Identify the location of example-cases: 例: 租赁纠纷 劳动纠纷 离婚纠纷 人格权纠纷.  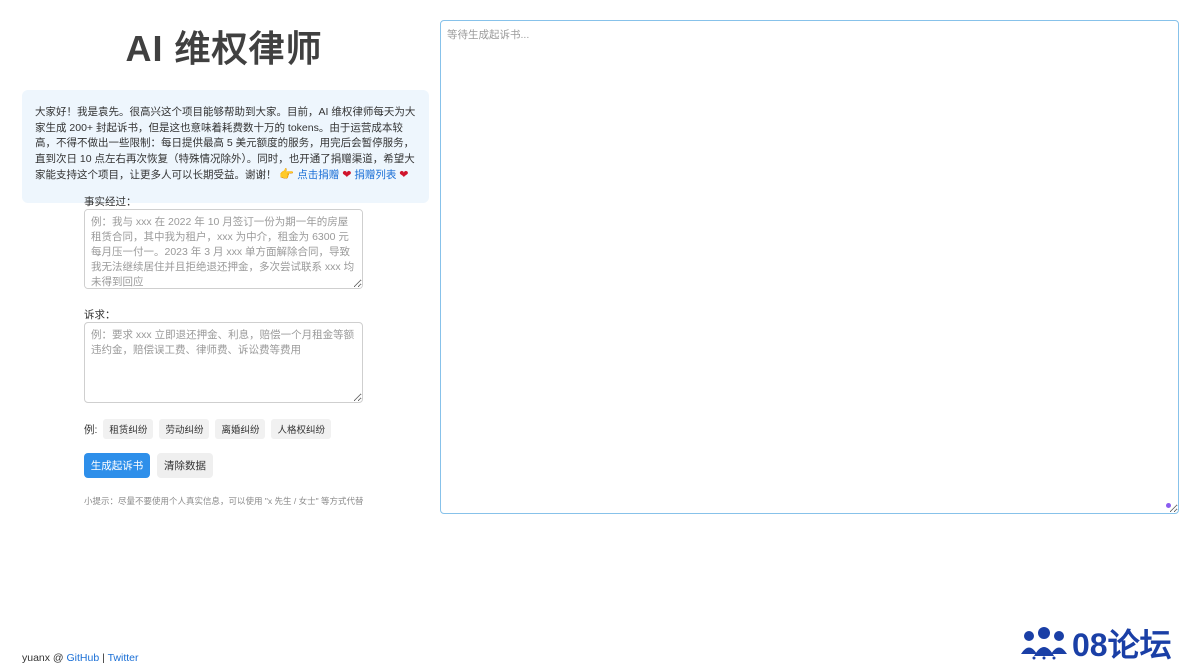
(207, 429).